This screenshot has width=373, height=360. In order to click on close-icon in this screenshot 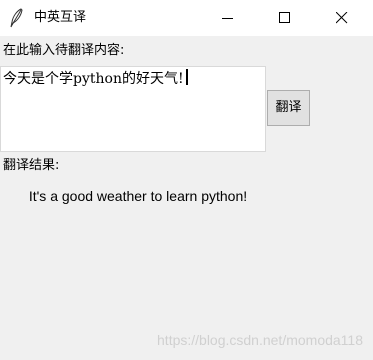, I will do `click(342, 18)`.